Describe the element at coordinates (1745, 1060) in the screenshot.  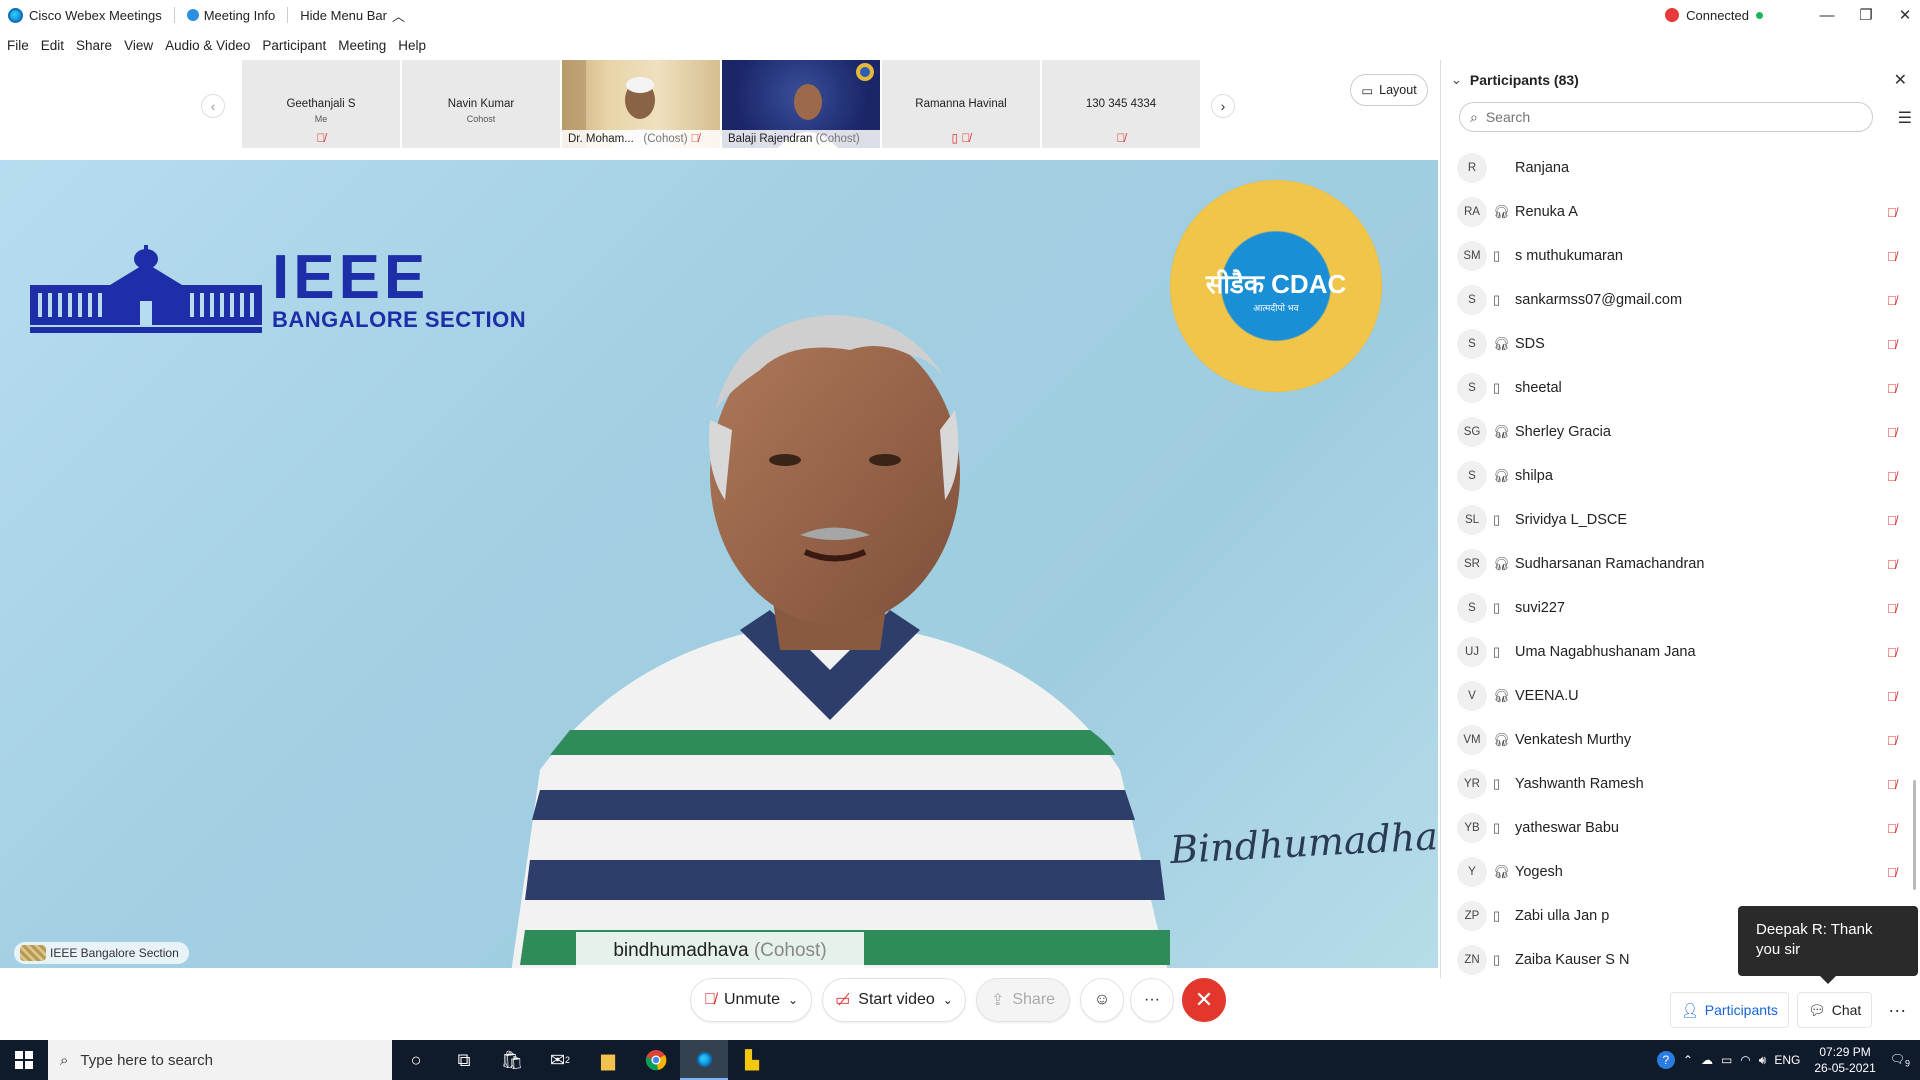
I see `wifi-icon: ◠` at that location.